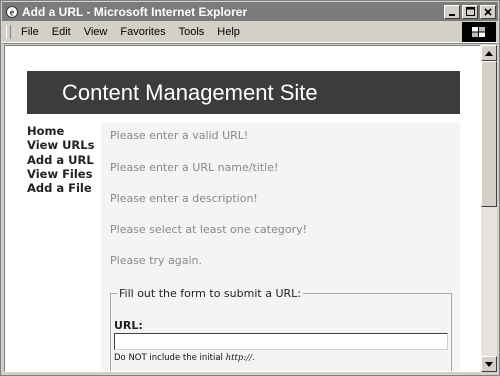  What do you see at coordinates (489, 134) in the screenshot?
I see `scroll-thumb` at bounding box center [489, 134].